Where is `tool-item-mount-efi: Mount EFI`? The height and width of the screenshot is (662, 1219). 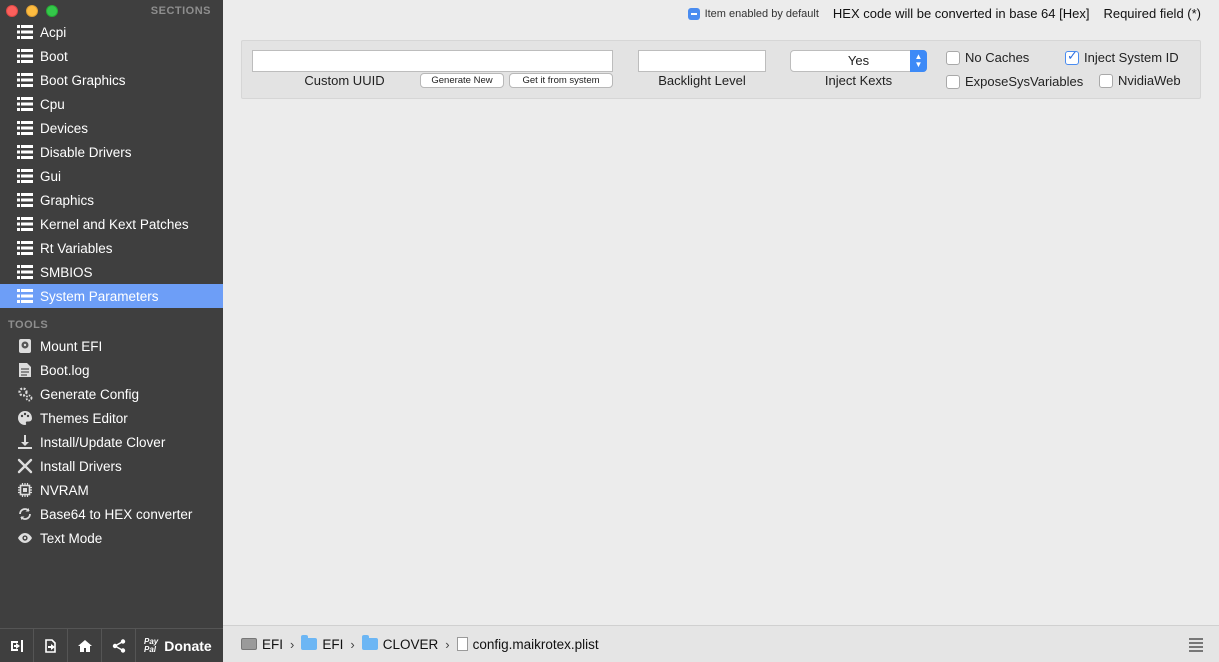 tool-item-mount-efi: Mount EFI is located at coordinates (111, 346).